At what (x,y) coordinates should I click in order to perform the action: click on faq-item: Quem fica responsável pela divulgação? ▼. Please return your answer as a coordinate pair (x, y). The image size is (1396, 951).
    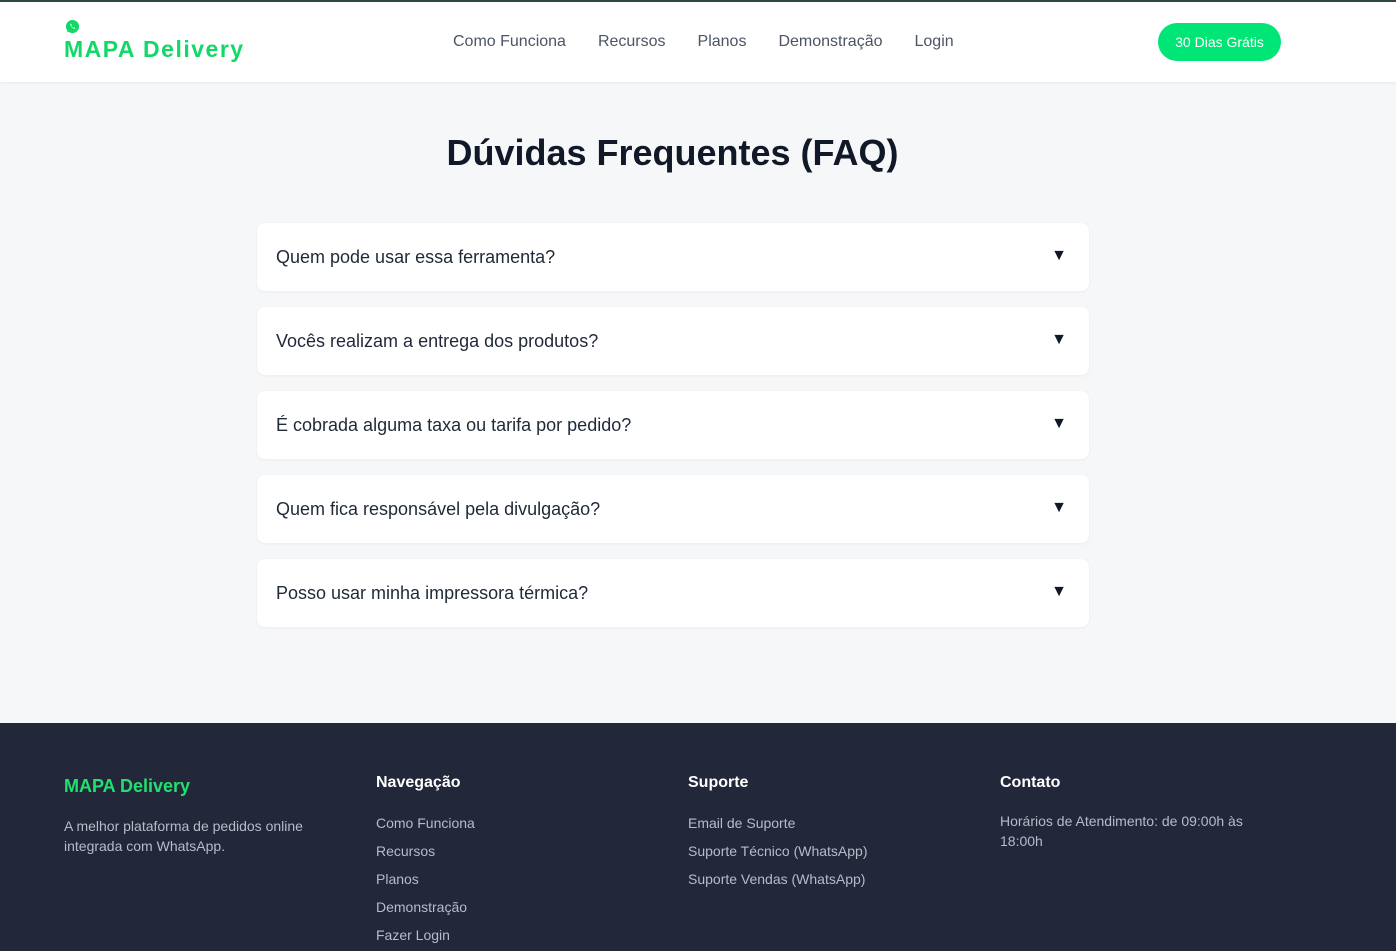
    Looking at the image, I should click on (673, 509).